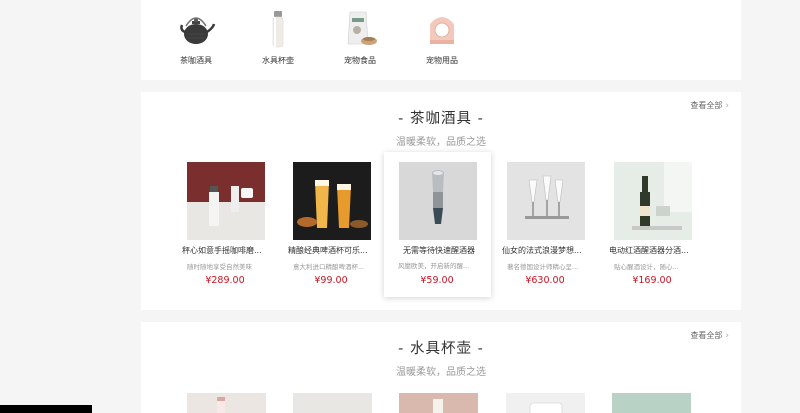 The image size is (800, 413). Describe the element at coordinates (439, 250) in the screenshot. I see `product-name: 无需等待快速醒酒器` at that location.